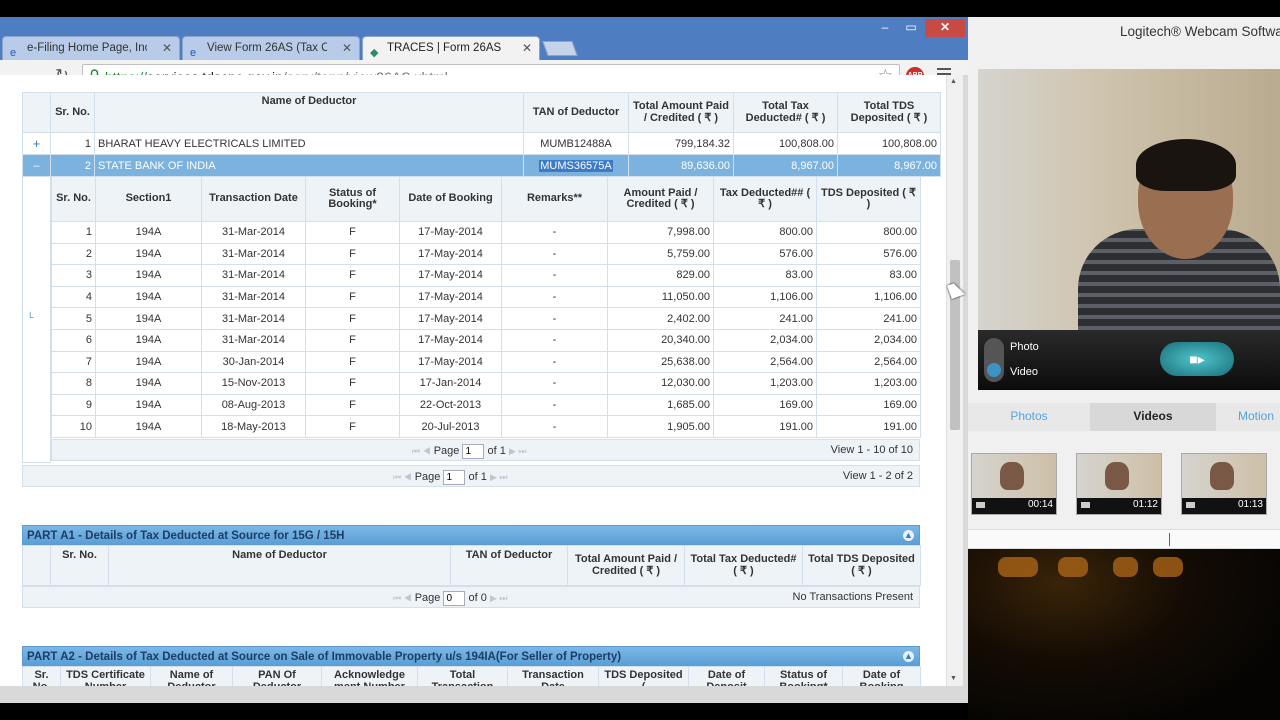 Image resolution: width=1280 pixels, height=720 pixels. Describe the element at coordinates (1153, 417) in the screenshot. I see `tab-videos: Videos` at that location.